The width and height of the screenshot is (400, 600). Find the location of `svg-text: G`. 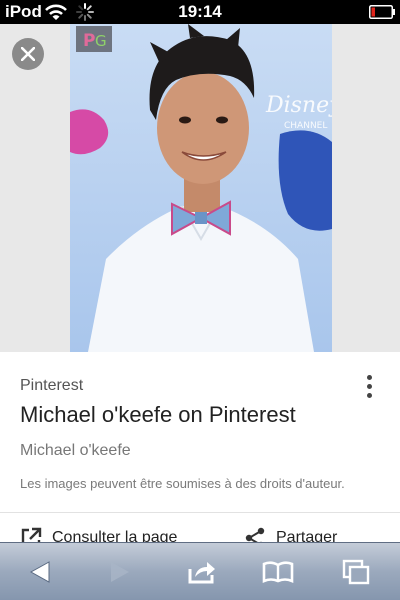

svg-text: G is located at coordinates (101, 41).